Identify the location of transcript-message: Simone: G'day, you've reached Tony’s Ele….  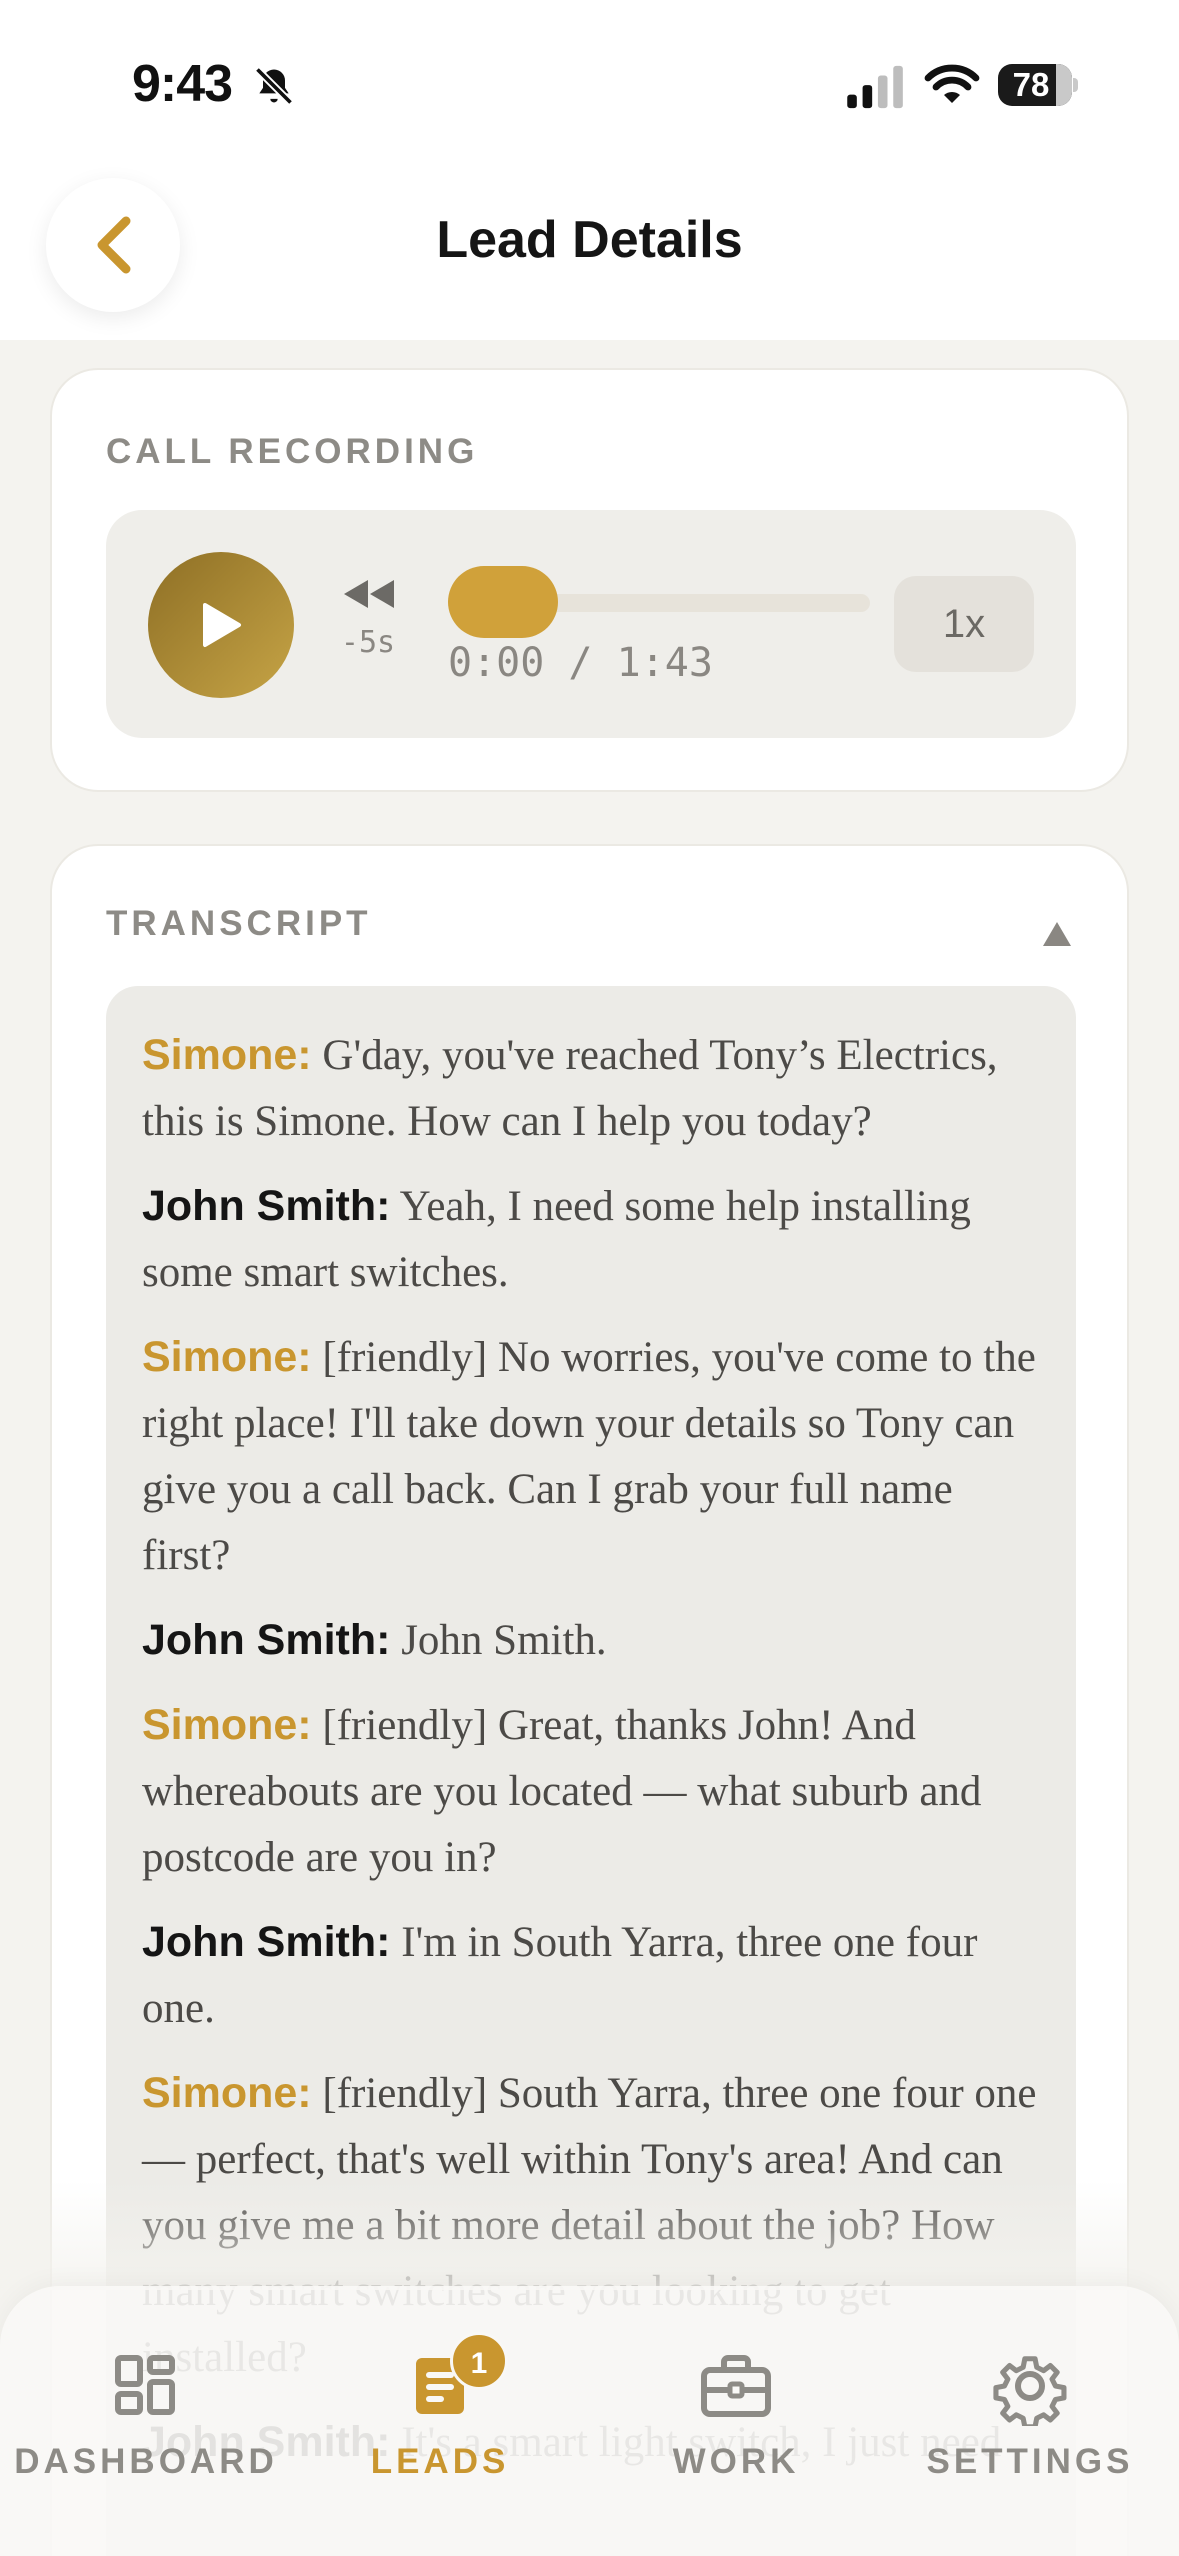
(591, 1088).